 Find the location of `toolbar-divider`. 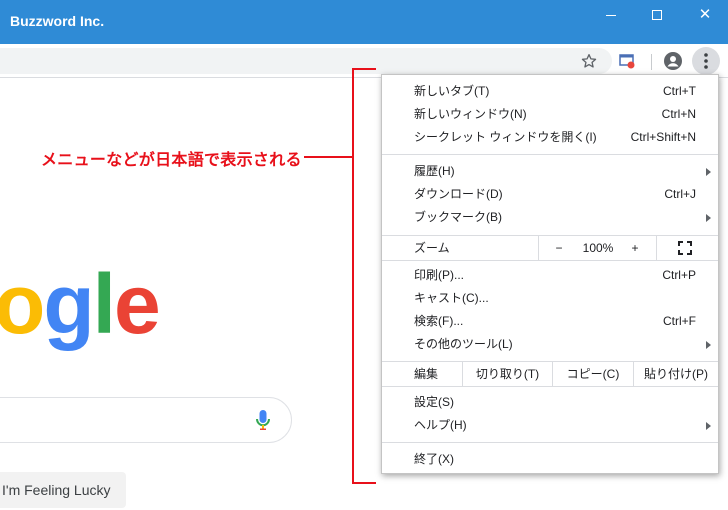

toolbar-divider is located at coordinates (651, 62).